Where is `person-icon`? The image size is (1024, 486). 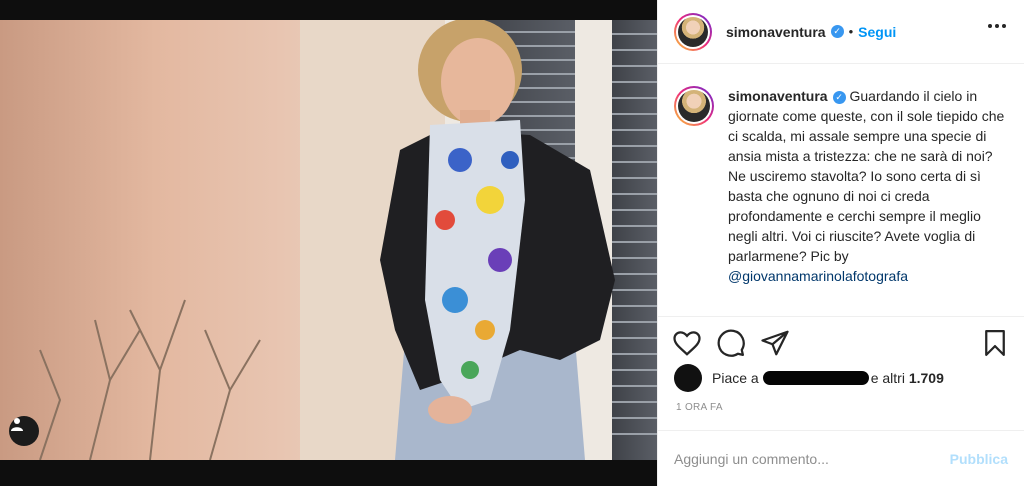 person-icon is located at coordinates (17, 424).